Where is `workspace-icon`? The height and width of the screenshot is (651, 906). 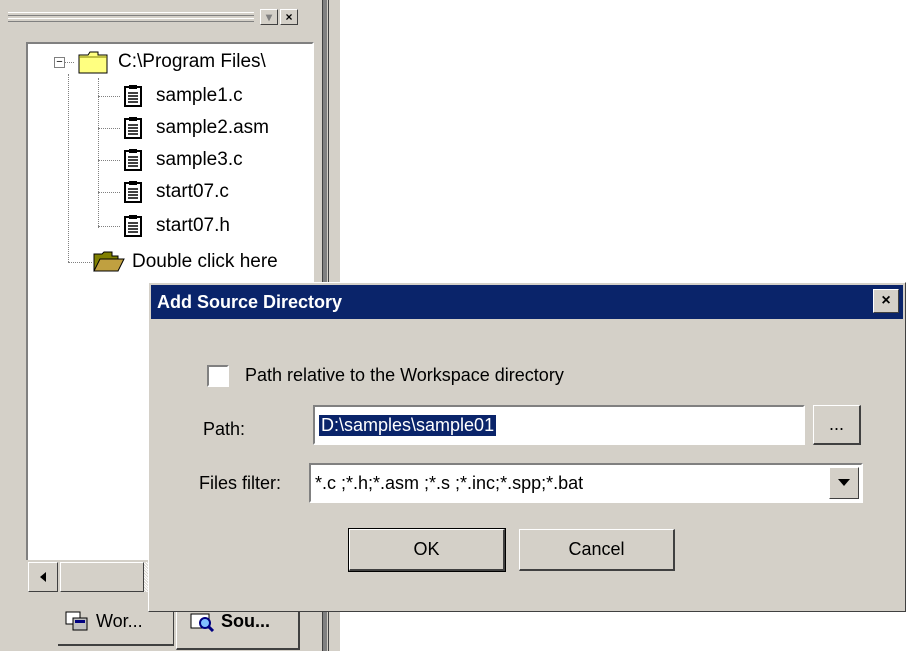 workspace-icon is located at coordinates (76, 621).